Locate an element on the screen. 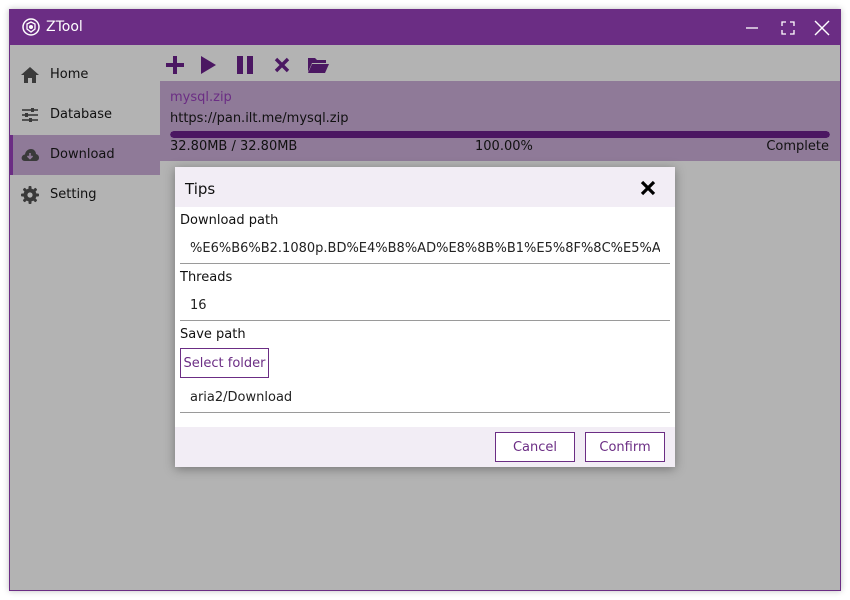  cancel-button: Cancel is located at coordinates (535, 447).